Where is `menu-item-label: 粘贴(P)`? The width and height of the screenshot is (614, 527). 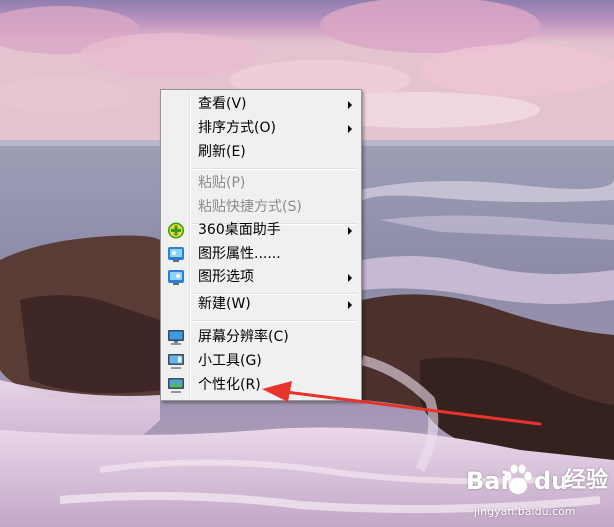
menu-item-label: 粘贴(P) is located at coordinates (222, 183).